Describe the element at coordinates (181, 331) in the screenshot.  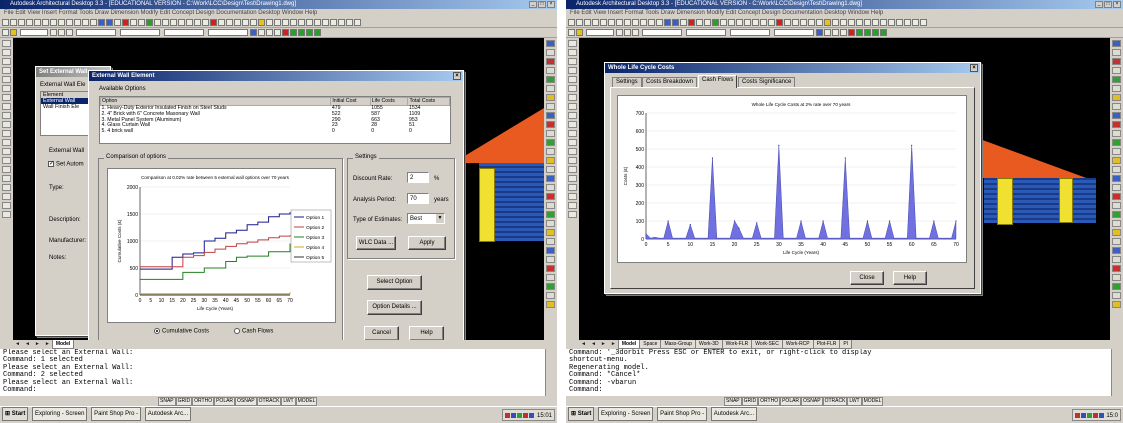
I see `cumulative-costs-radio: Cumulative Costs` at that location.